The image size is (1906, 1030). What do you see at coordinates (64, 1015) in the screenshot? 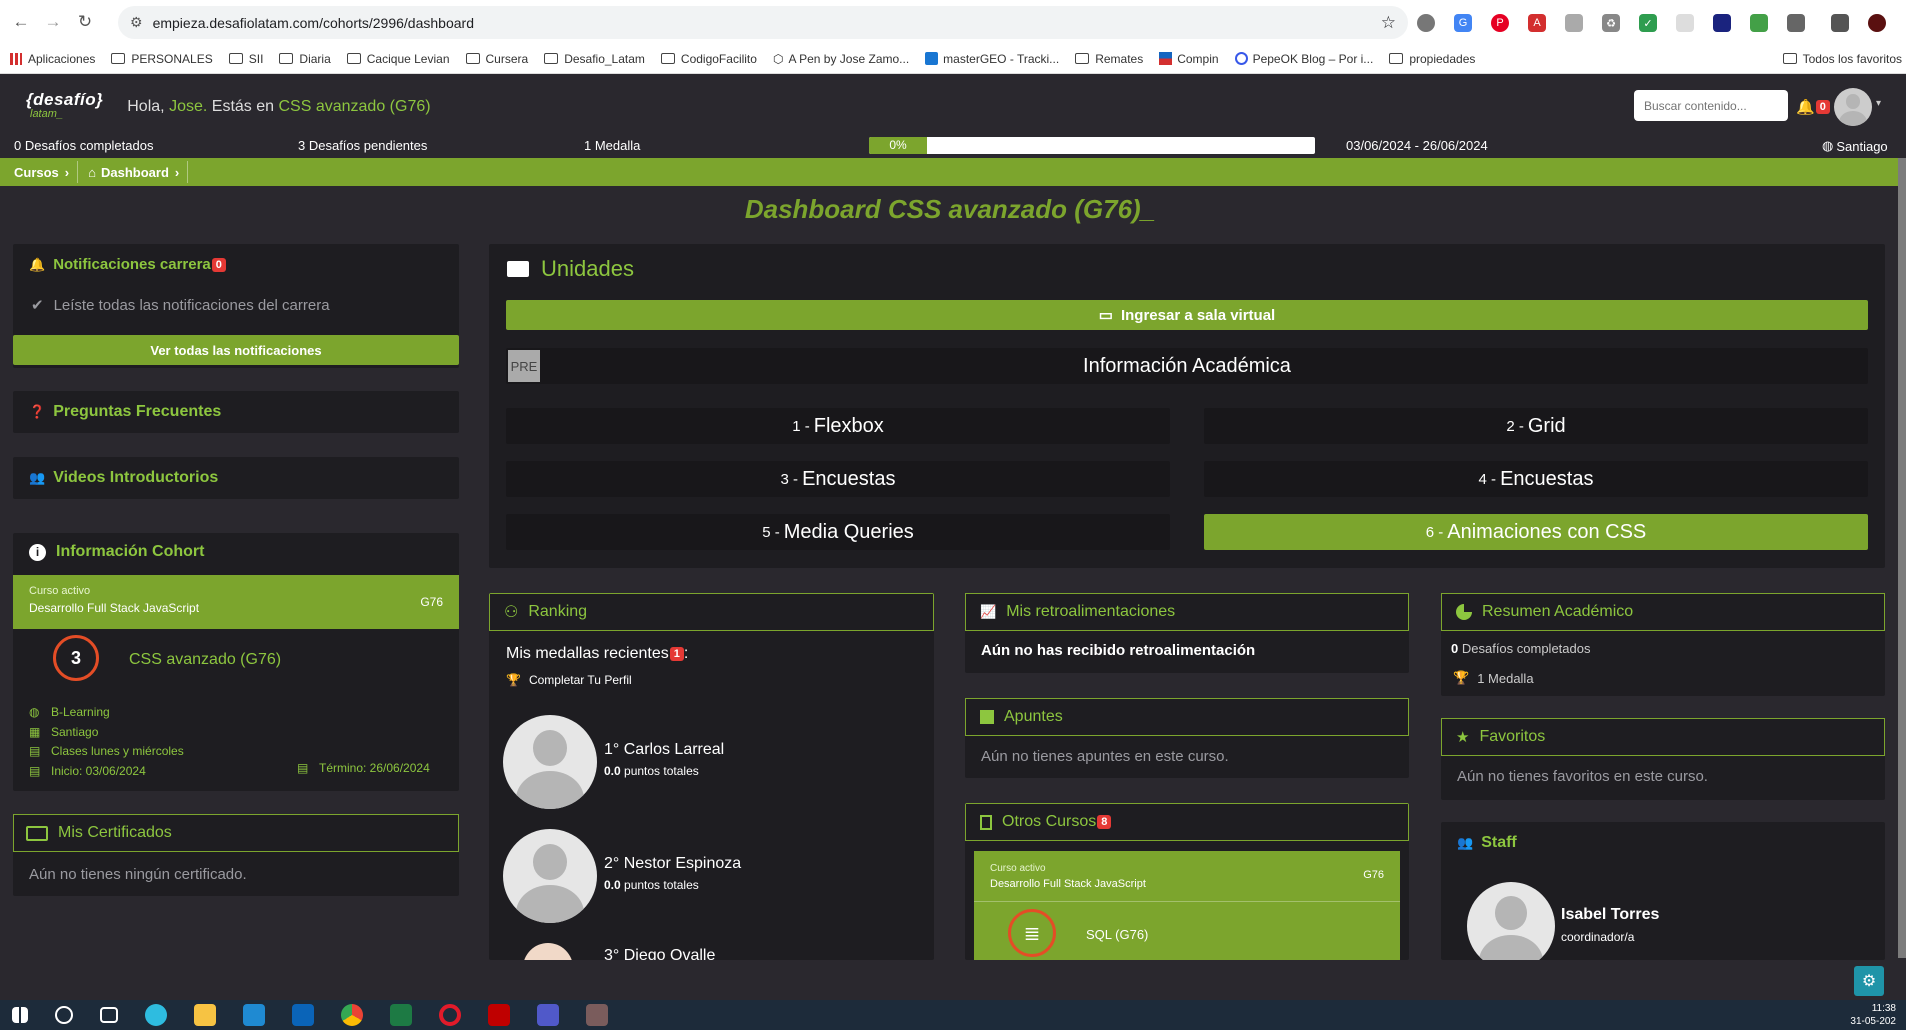
I see `search-icon` at bounding box center [64, 1015].